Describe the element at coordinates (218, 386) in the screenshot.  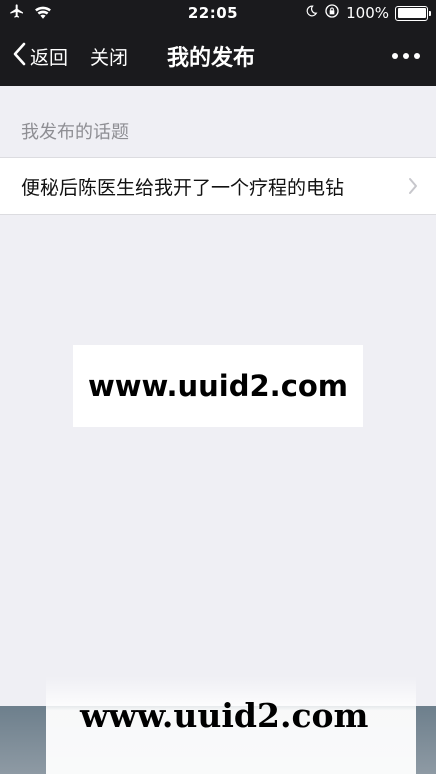
I see `watermark-center: www.uuid2.com` at that location.